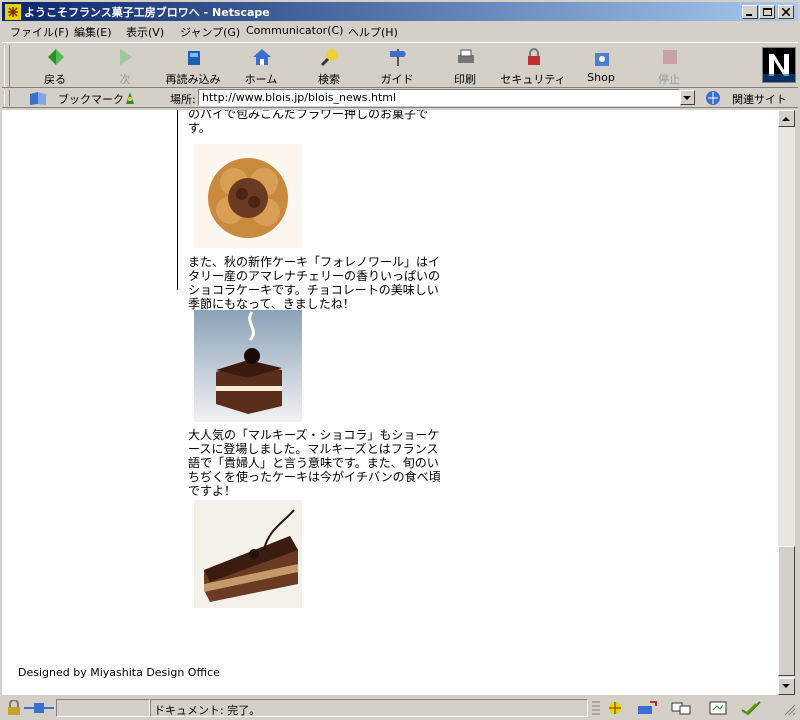 Image resolution: width=800 pixels, height=720 pixels. I want to click on search-button: 検索, so click(329, 66).